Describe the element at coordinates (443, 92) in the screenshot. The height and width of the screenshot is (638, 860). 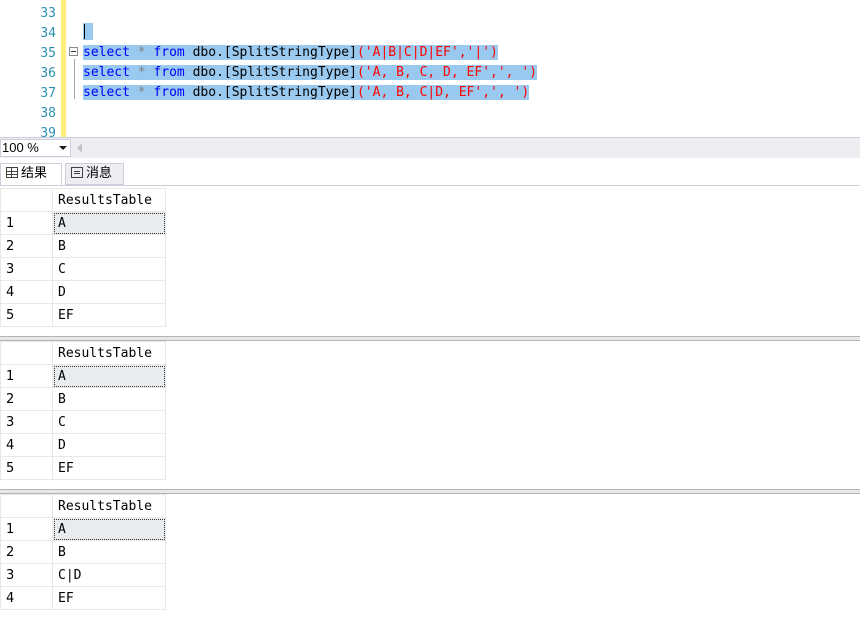
I see `function-args: ('A, B, C|D, EF',', ')` at that location.